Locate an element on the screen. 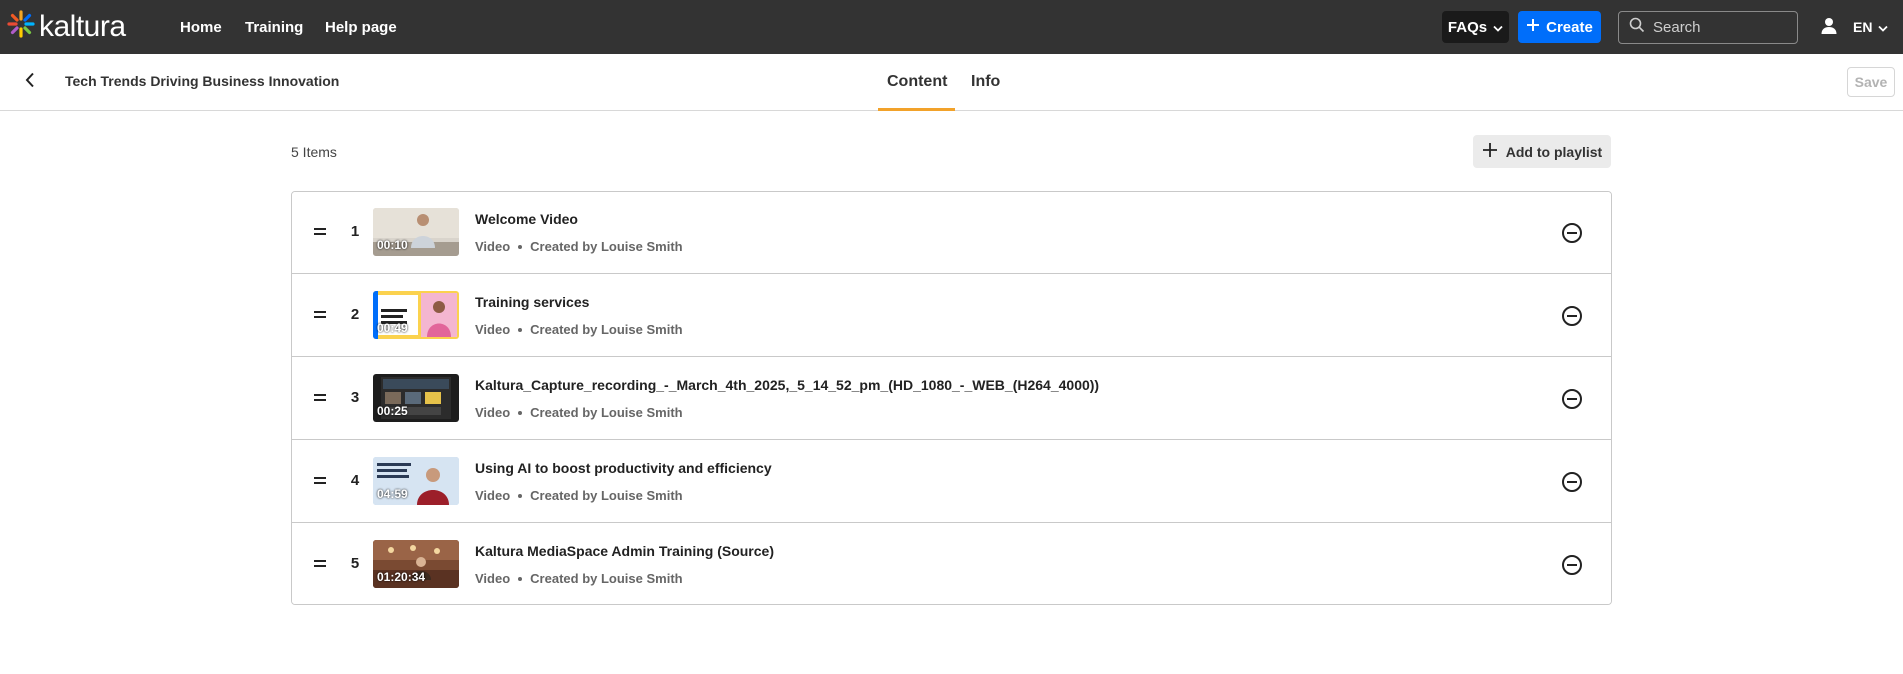 This screenshot has height=674, width=1903. item-number: 5 is located at coordinates (355, 563).